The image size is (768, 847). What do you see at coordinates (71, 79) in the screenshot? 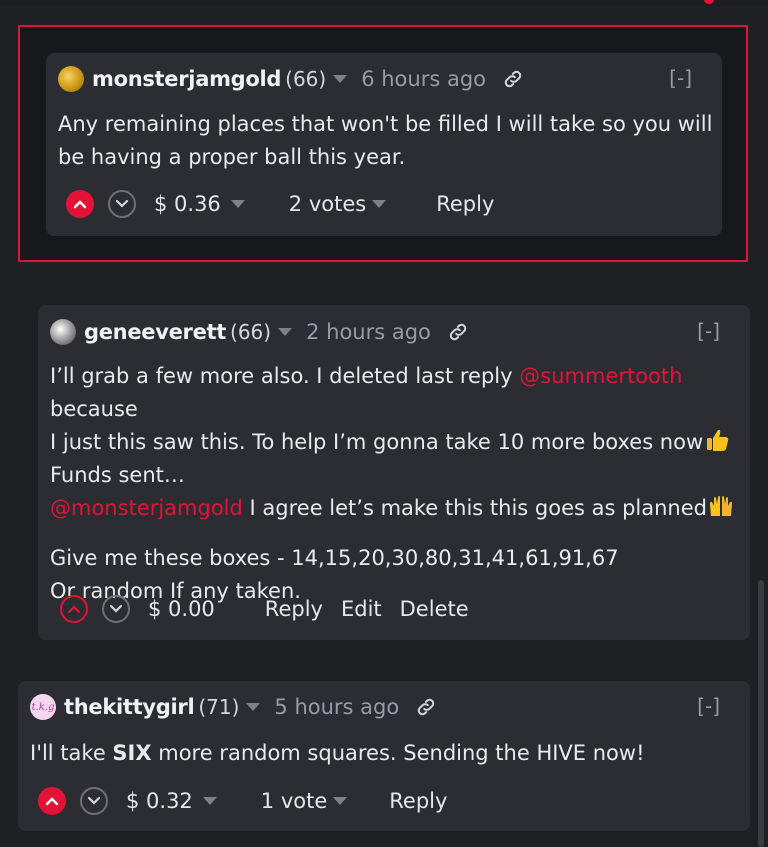
I see `gold-coin-avatar` at bounding box center [71, 79].